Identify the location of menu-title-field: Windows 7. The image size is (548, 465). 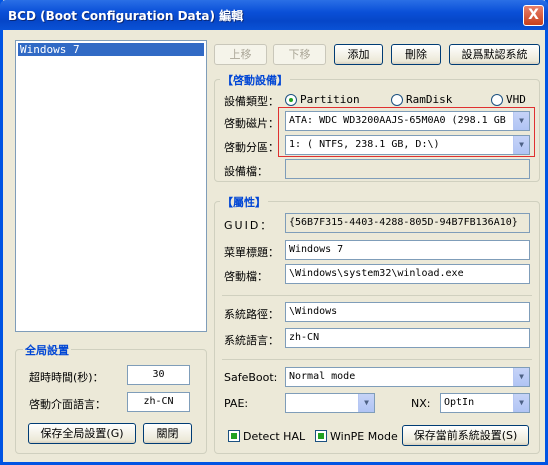
(407, 250).